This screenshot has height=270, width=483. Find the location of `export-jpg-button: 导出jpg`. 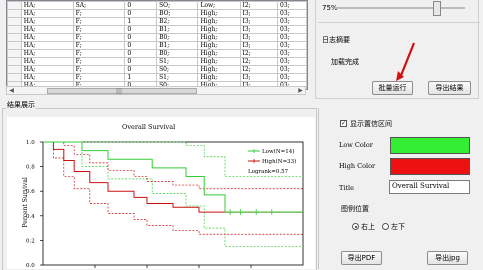

export-jpg-button: 导出jpg is located at coordinates (447, 258).